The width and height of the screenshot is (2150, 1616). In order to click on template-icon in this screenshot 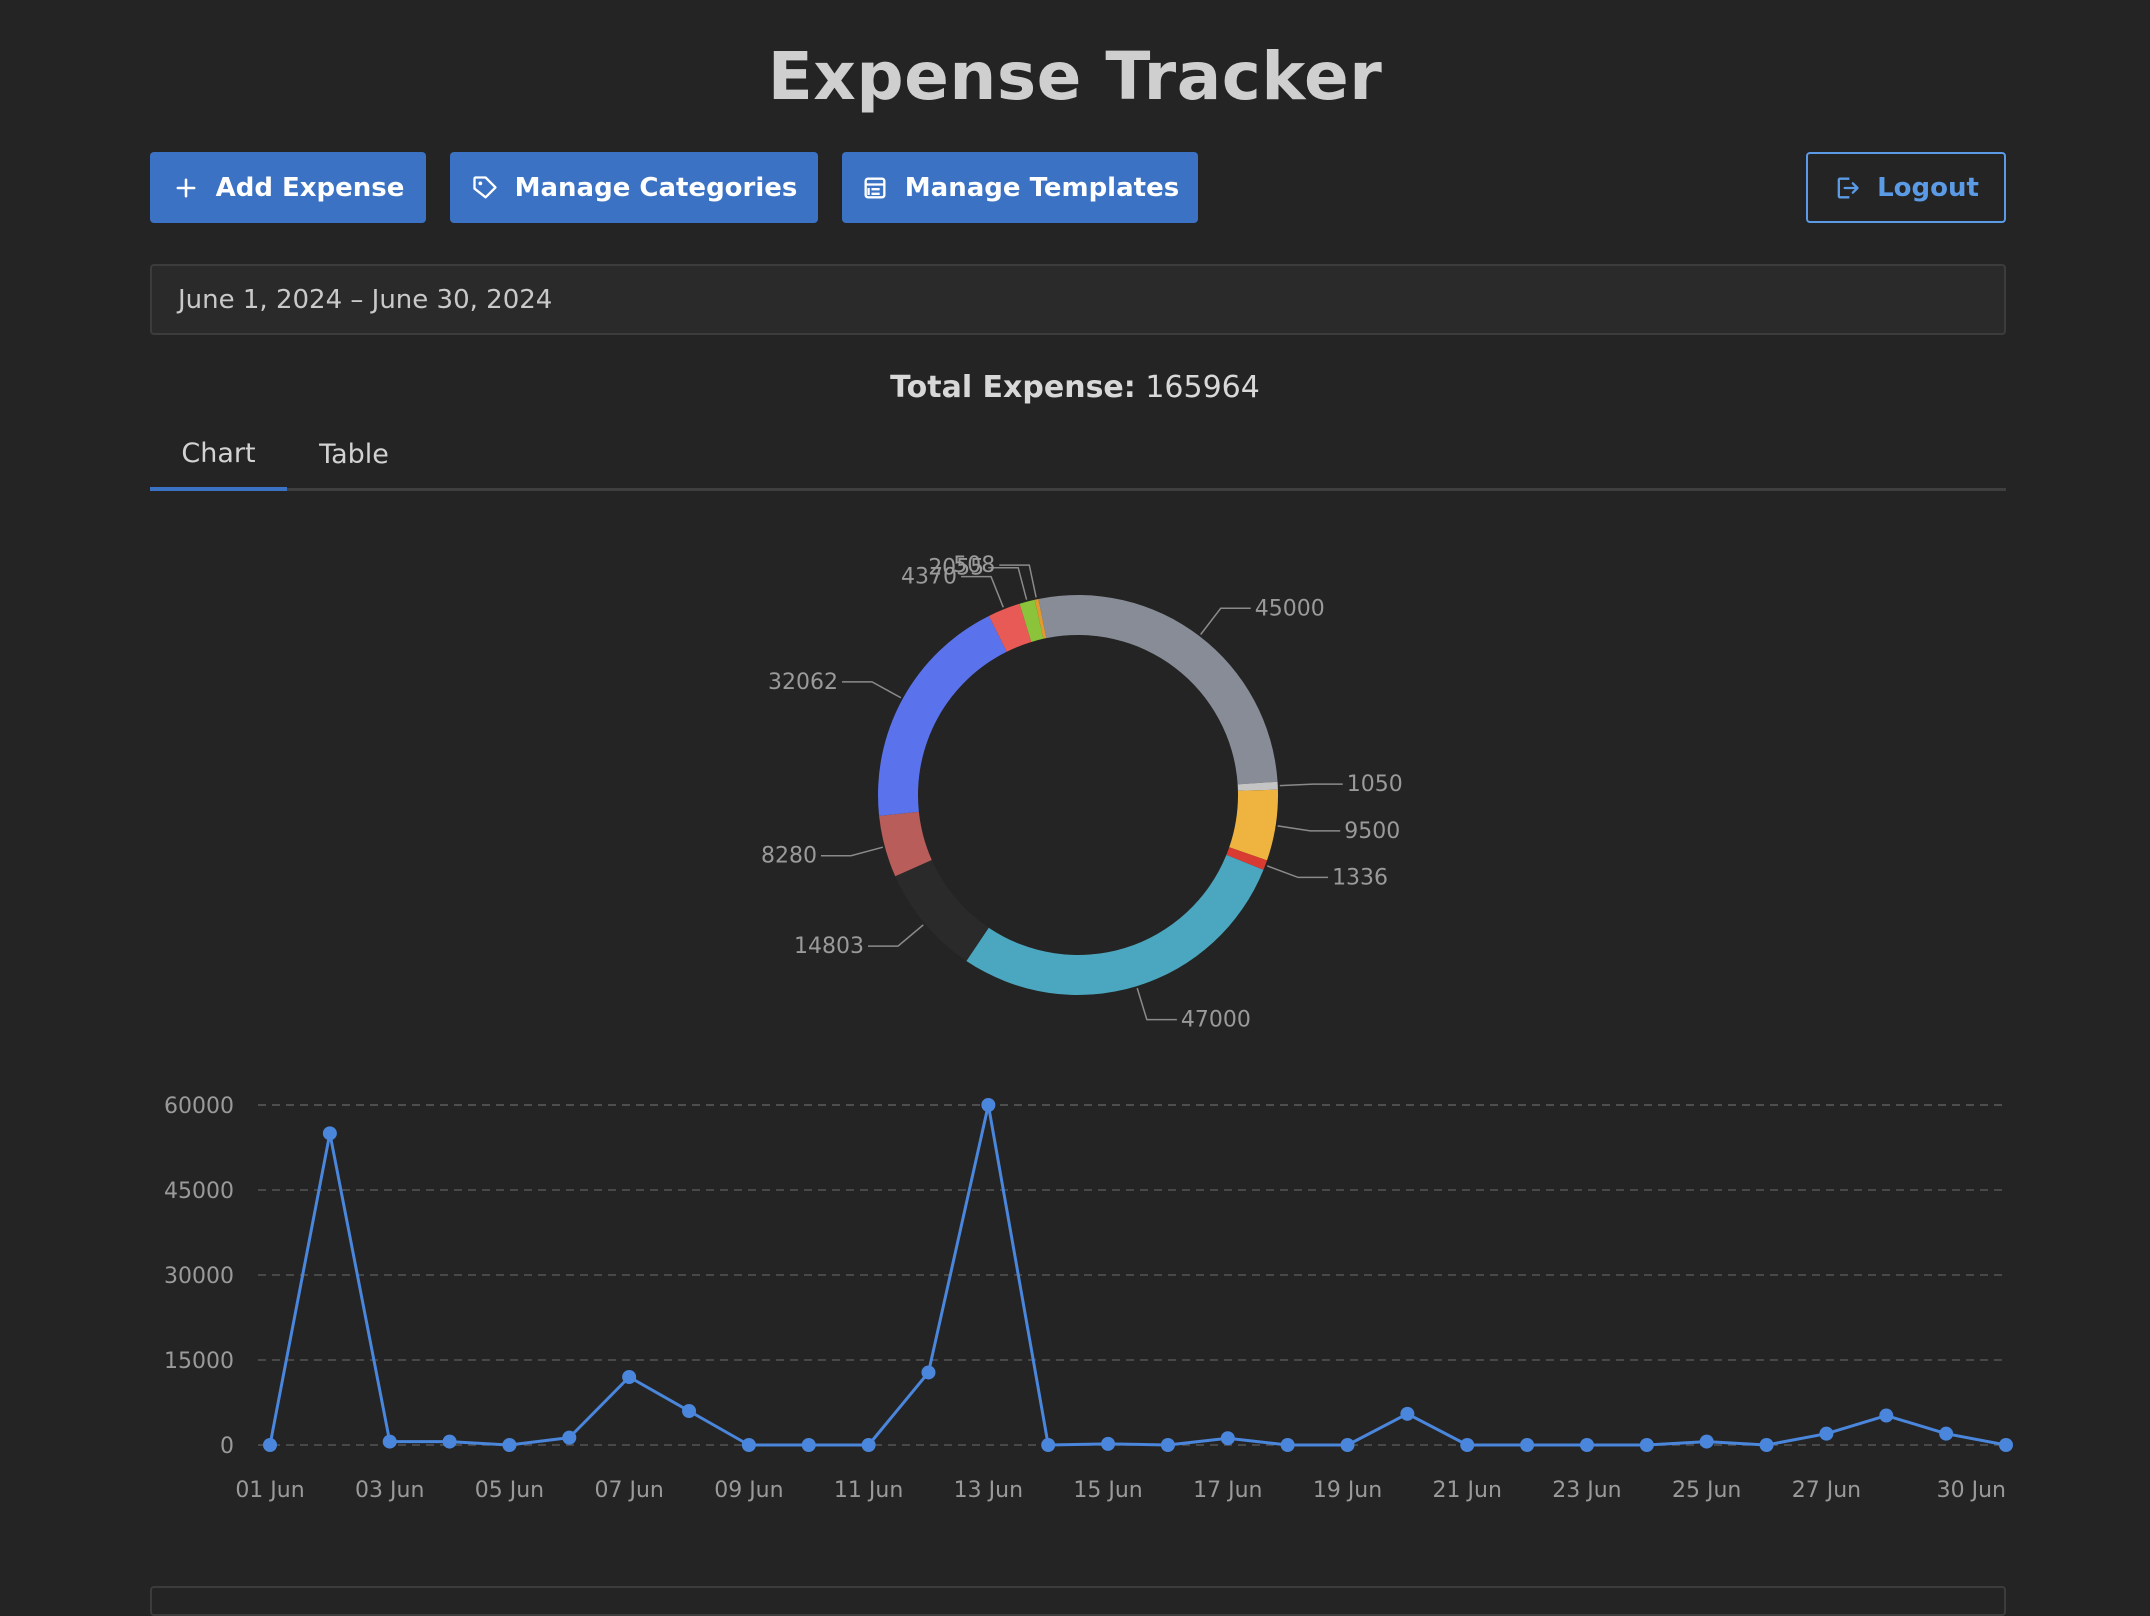, I will do `click(875, 187)`.